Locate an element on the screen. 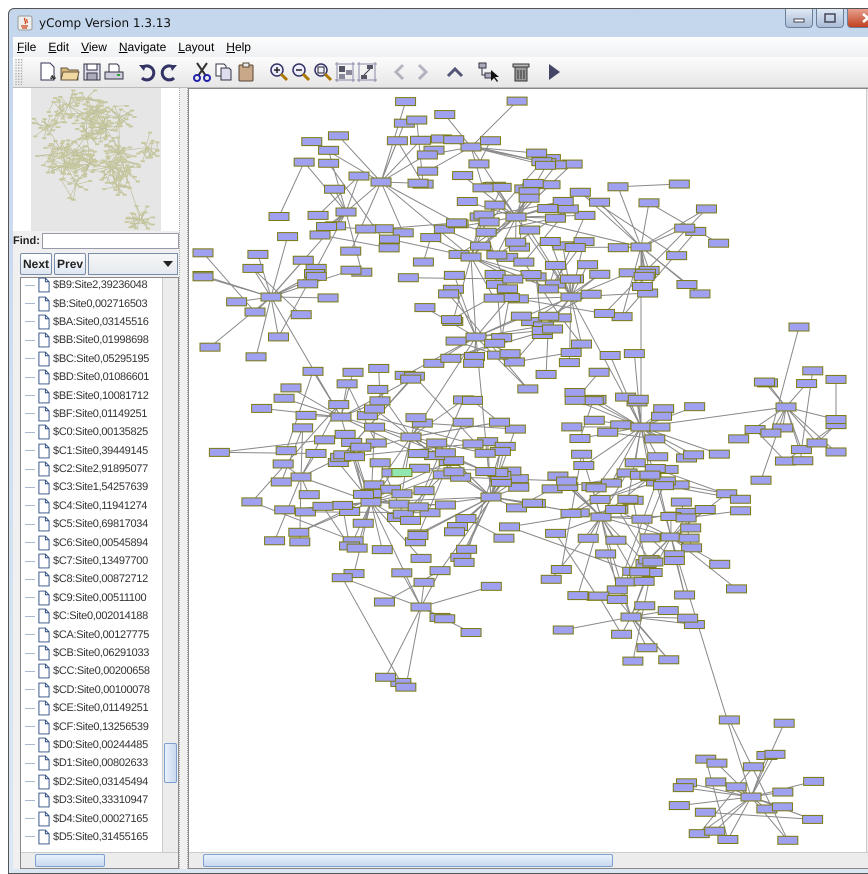  tree-item: $B9:Site2,39236048 is located at coordinates (100, 285).